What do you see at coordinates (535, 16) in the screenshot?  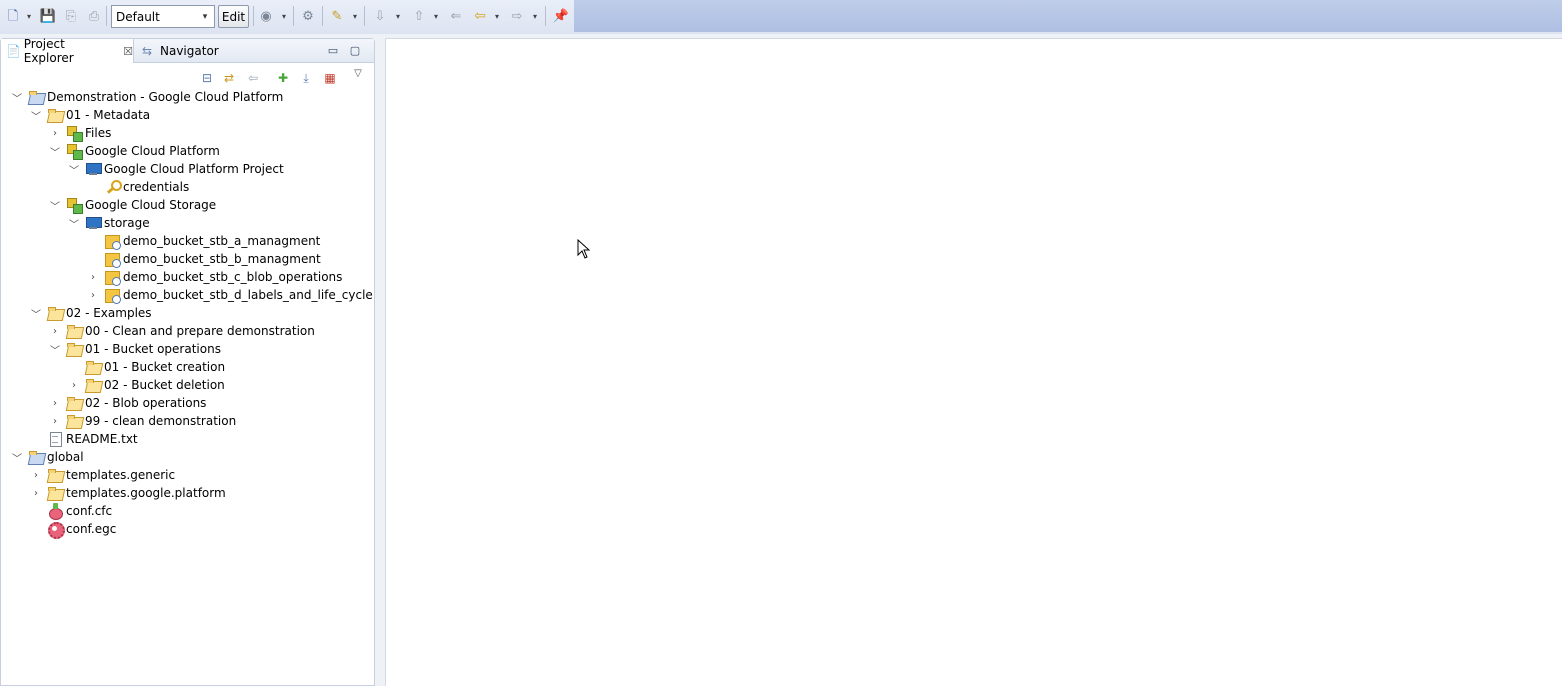 I see `forward-dropdown-icon: ▾` at bounding box center [535, 16].